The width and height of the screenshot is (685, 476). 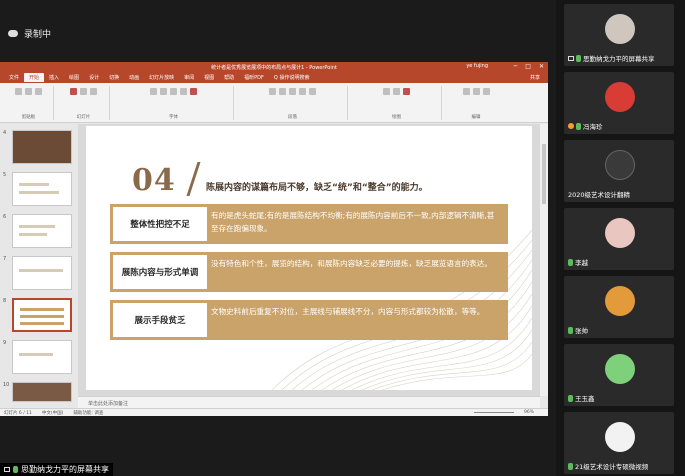 I want to click on section-slash, so click(x=193, y=179).